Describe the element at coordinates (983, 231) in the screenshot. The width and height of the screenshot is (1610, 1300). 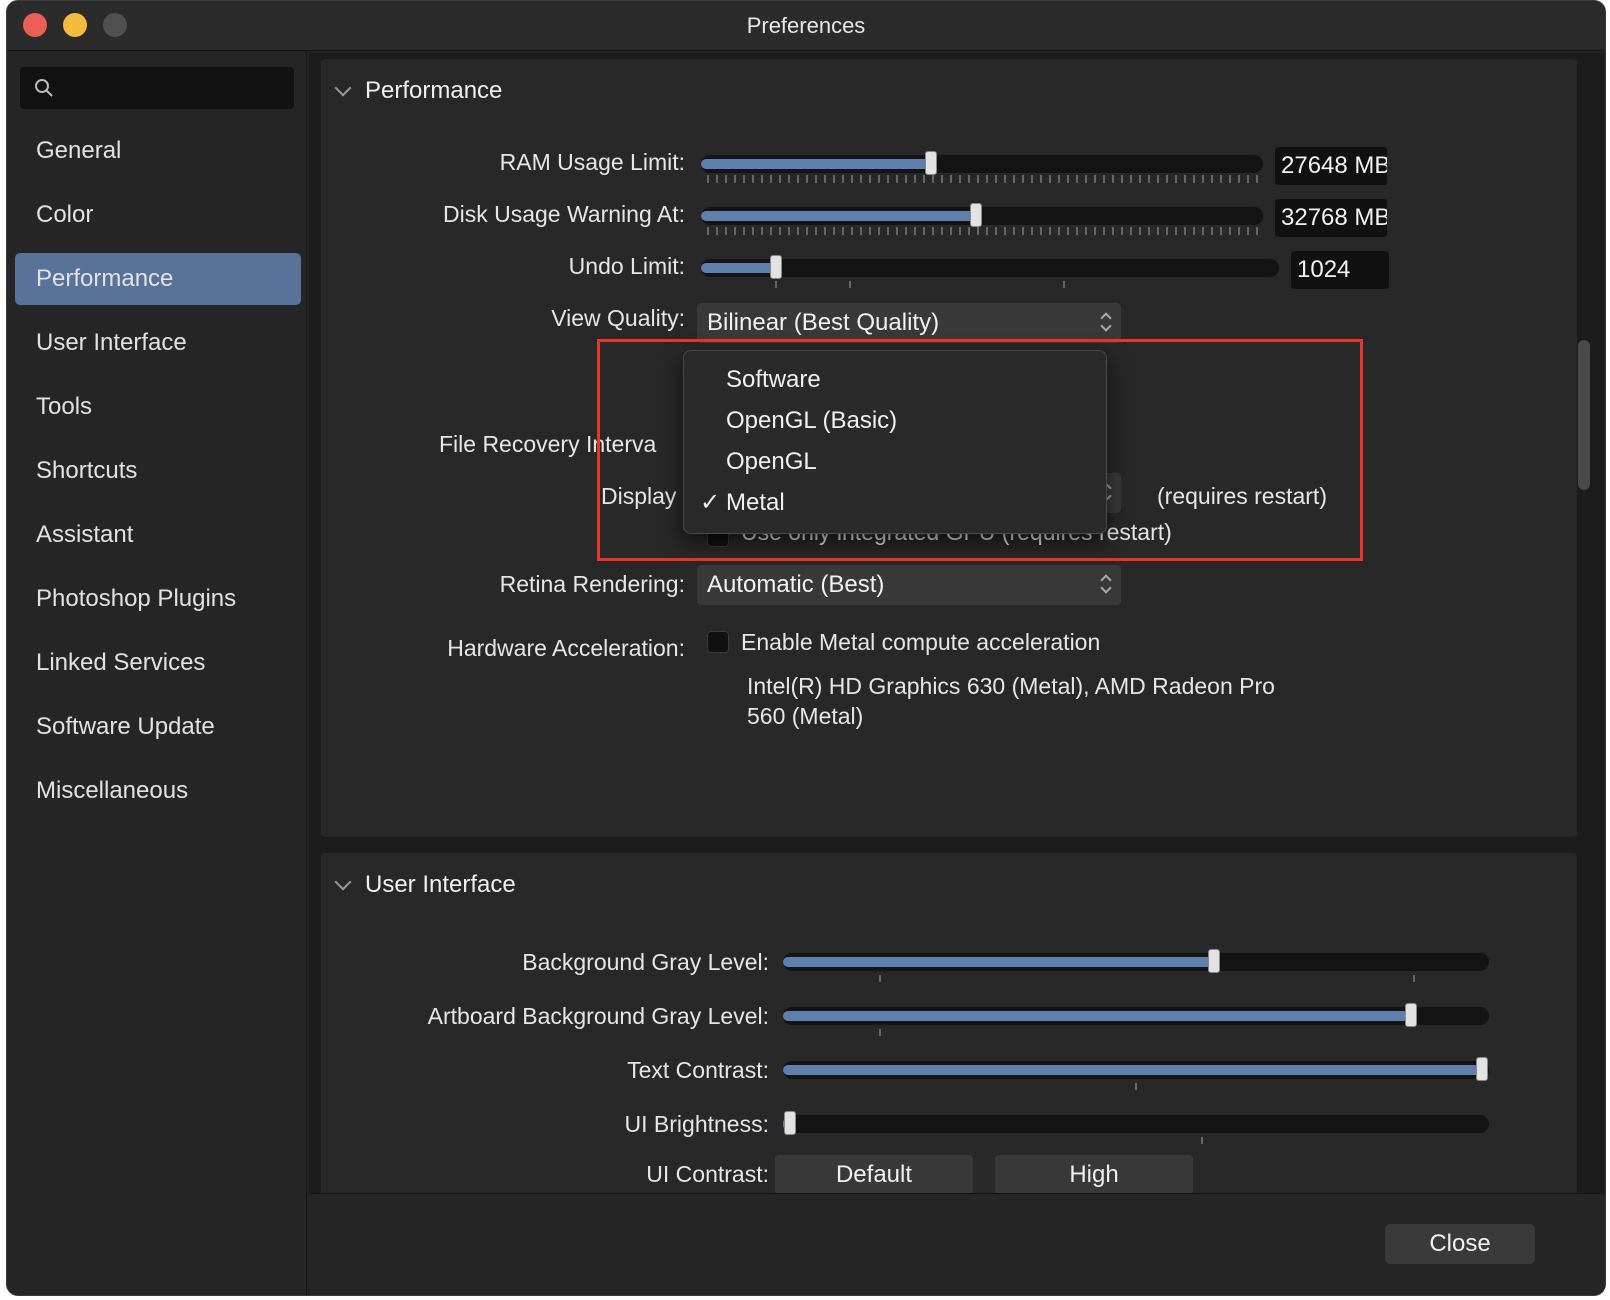
I see `disk-warning-ticks` at that location.